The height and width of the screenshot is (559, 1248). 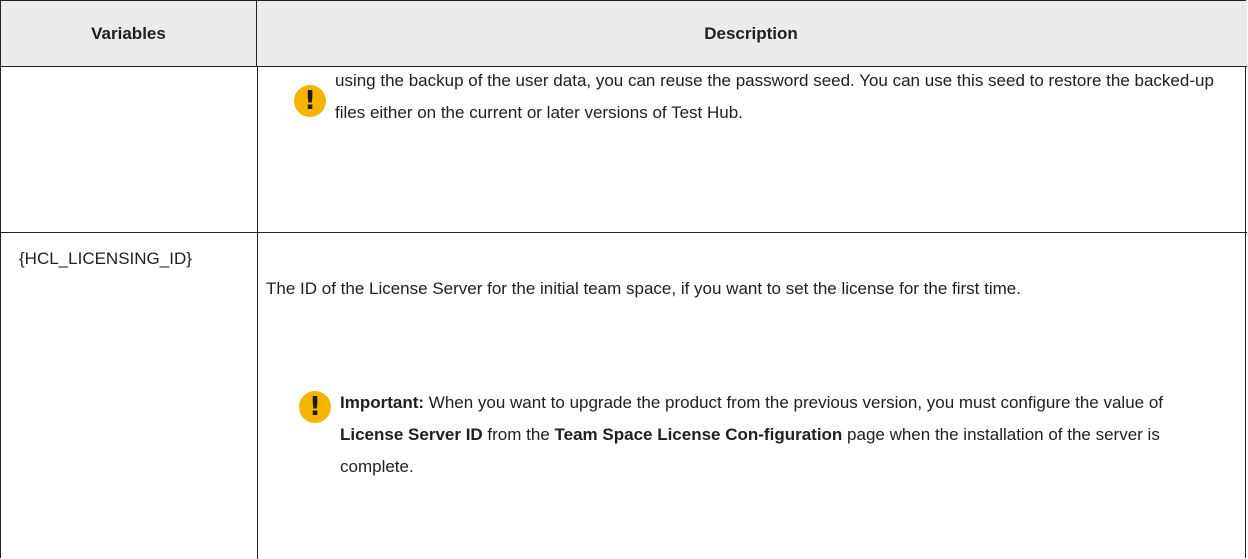 I want to click on important-warning-icon: !, so click(x=315, y=407).